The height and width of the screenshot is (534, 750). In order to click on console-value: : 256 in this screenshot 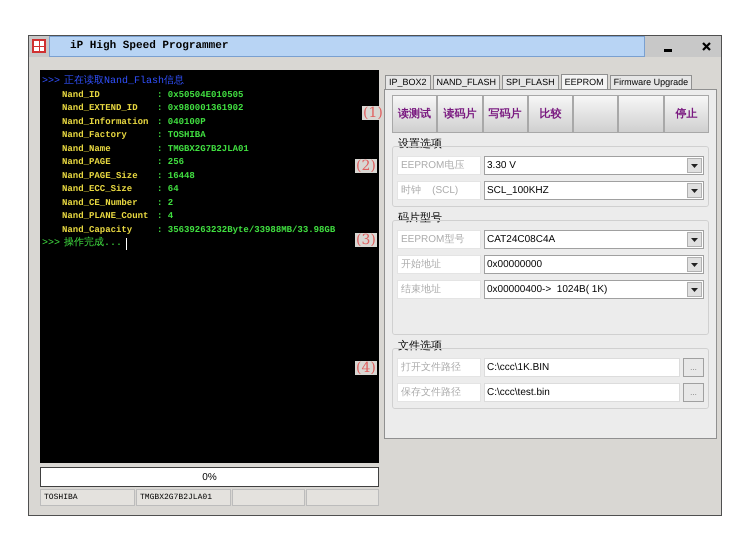, I will do `click(170, 162)`.